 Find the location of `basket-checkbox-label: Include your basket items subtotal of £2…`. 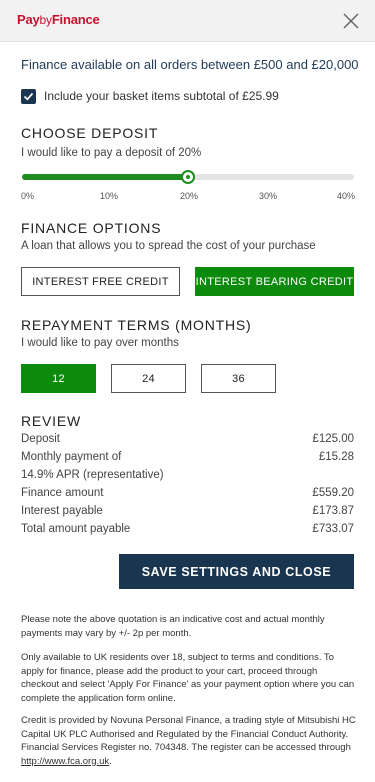

basket-checkbox-label: Include your basket items subtotal of £2… is located at coordinates (161, 96).